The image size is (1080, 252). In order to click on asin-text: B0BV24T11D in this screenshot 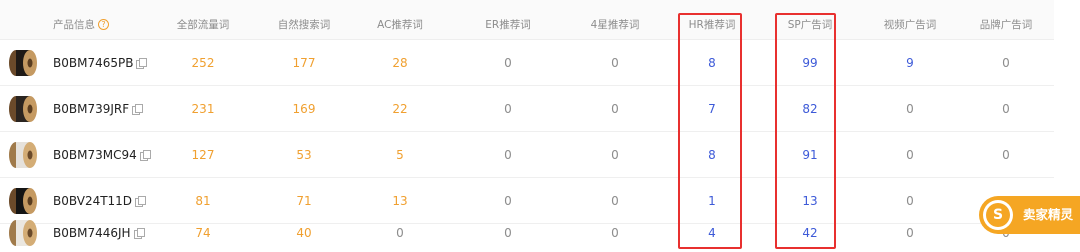, I will do `click(92, 201)`.